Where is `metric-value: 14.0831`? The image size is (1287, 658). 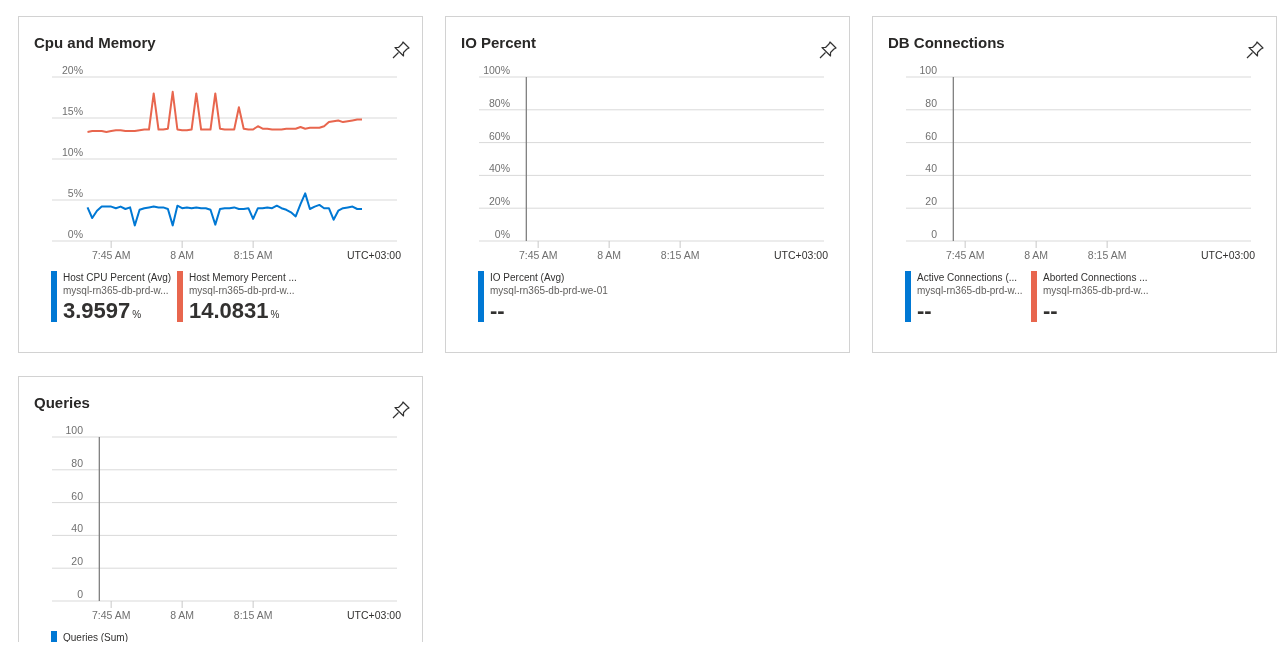 metric-value: 14.0831 is located at coordinates (229, 310).